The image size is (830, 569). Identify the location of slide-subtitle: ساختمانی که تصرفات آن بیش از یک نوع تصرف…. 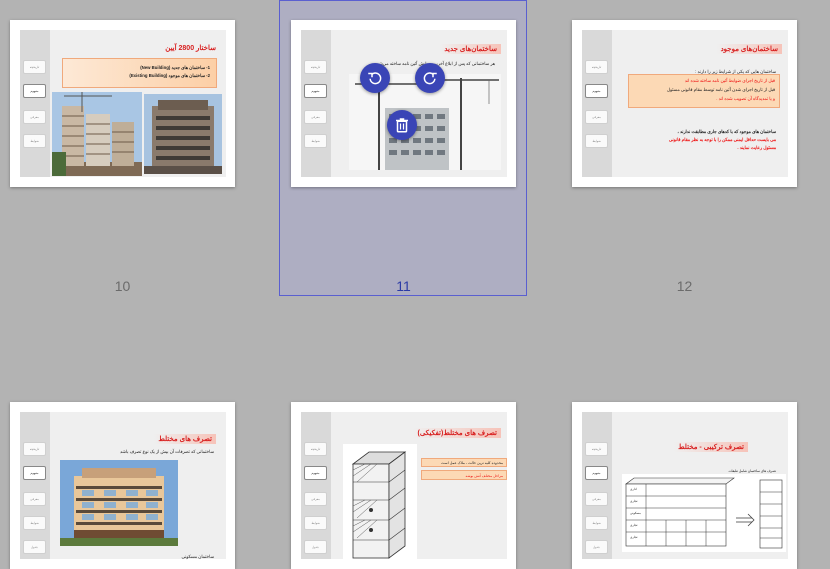
(167, 451).